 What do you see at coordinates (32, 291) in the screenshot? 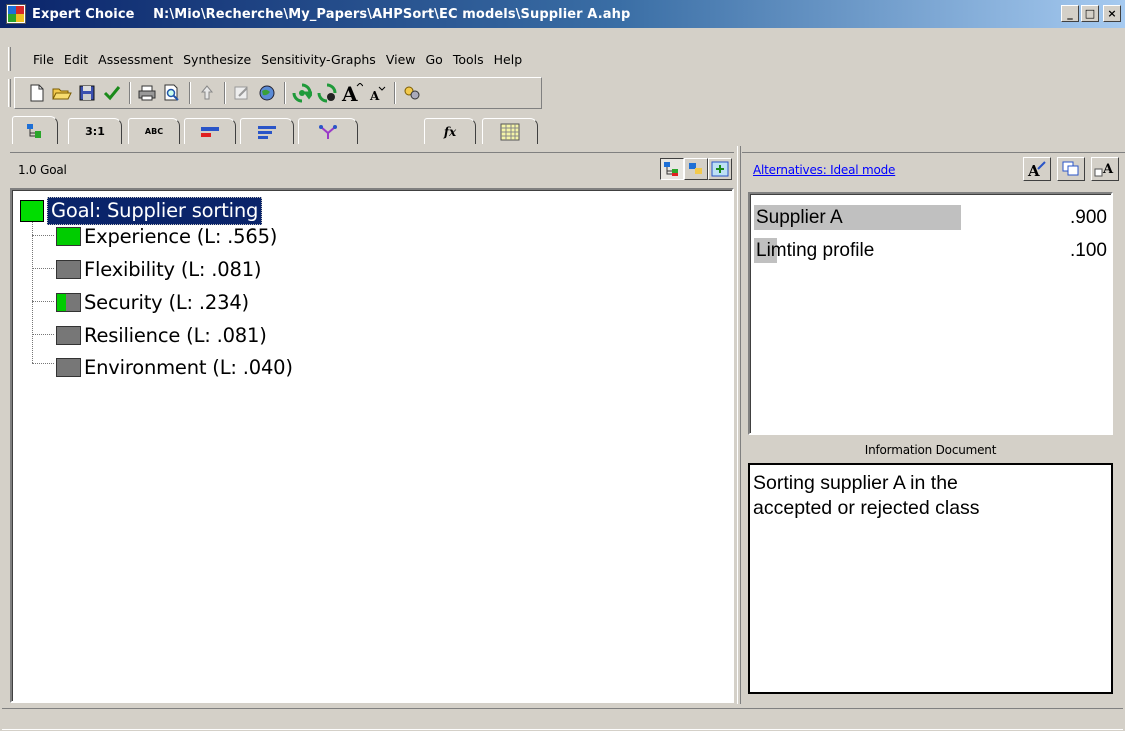
I see `tree-connector` at bounding box center [32, 291].